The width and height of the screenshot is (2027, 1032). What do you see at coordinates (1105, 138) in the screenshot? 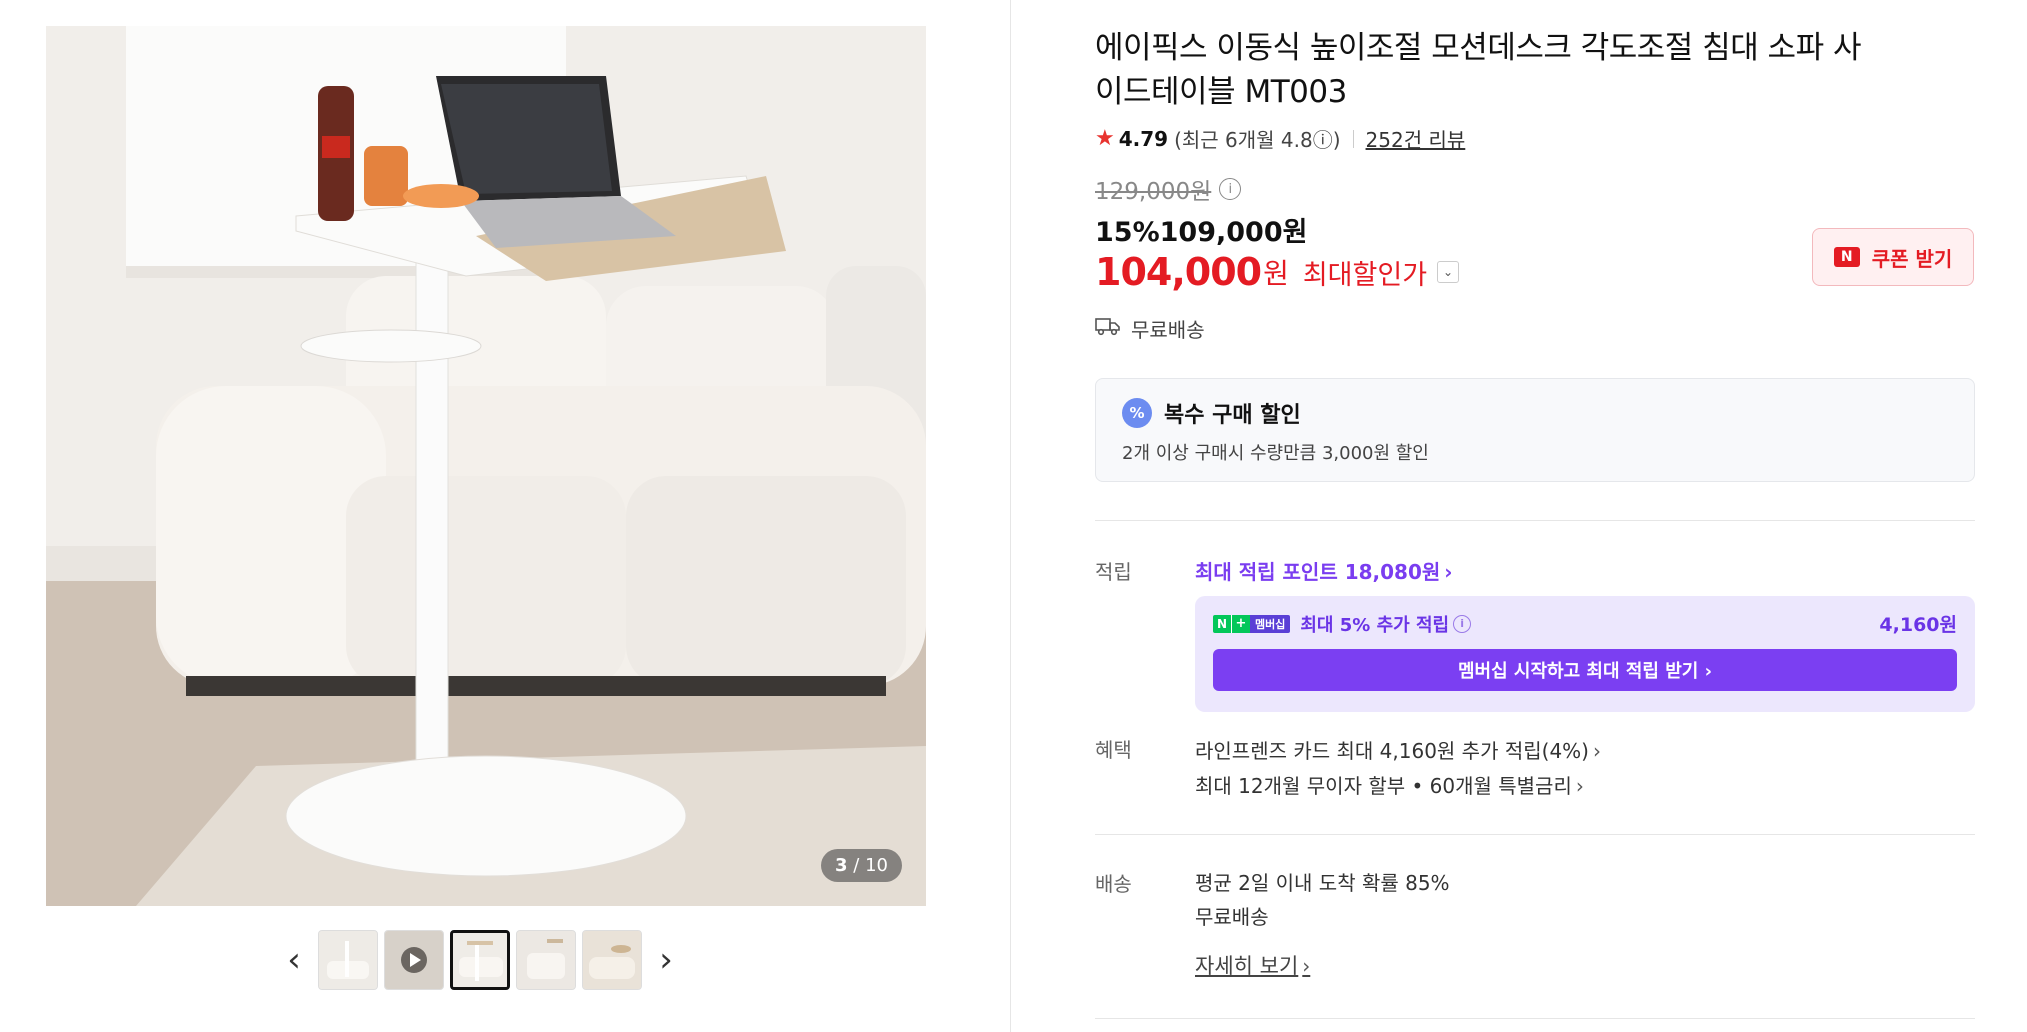
I see `star-icon: ★` at bounding box center [1105, 138].